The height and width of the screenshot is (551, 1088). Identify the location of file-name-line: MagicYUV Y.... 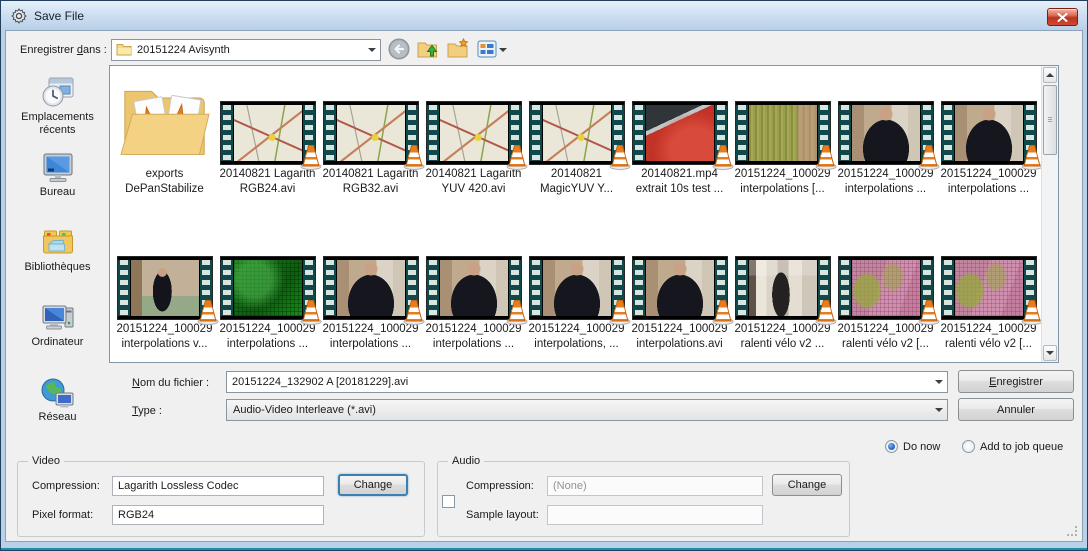
(576, 189).